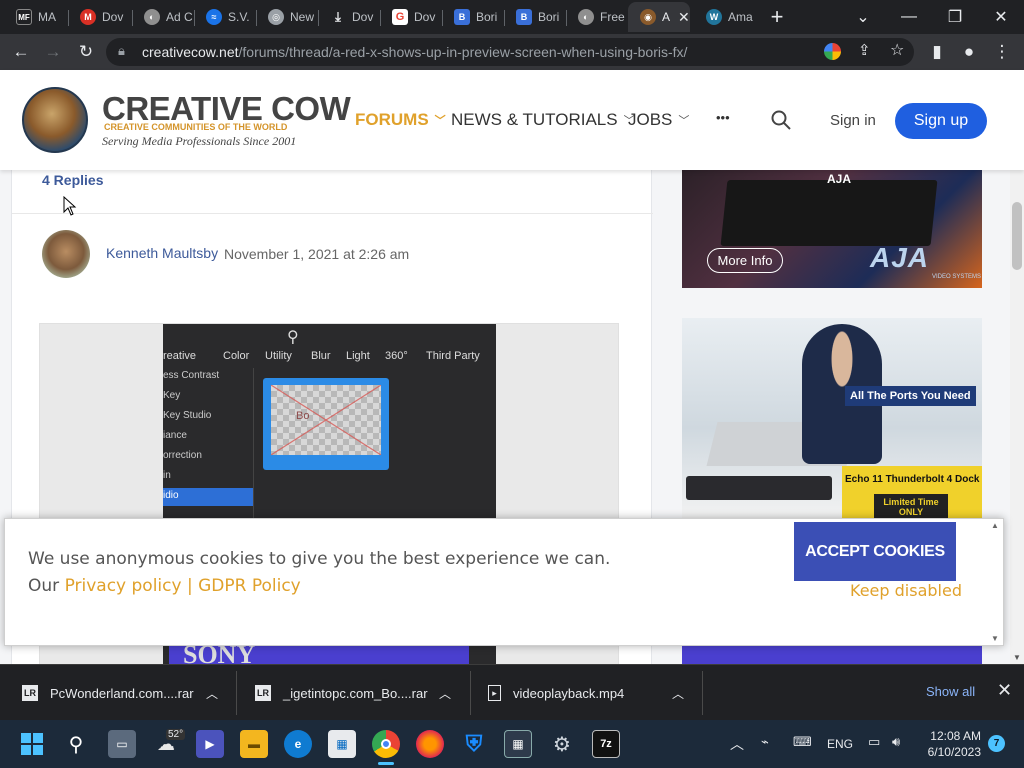 This screenshot has width=1024, height=768. What do you see at coordinates (737, 744) in the screenshot?
I see `tray-overflow-chevron-icon: ︿` at bounding box center [737, 744].